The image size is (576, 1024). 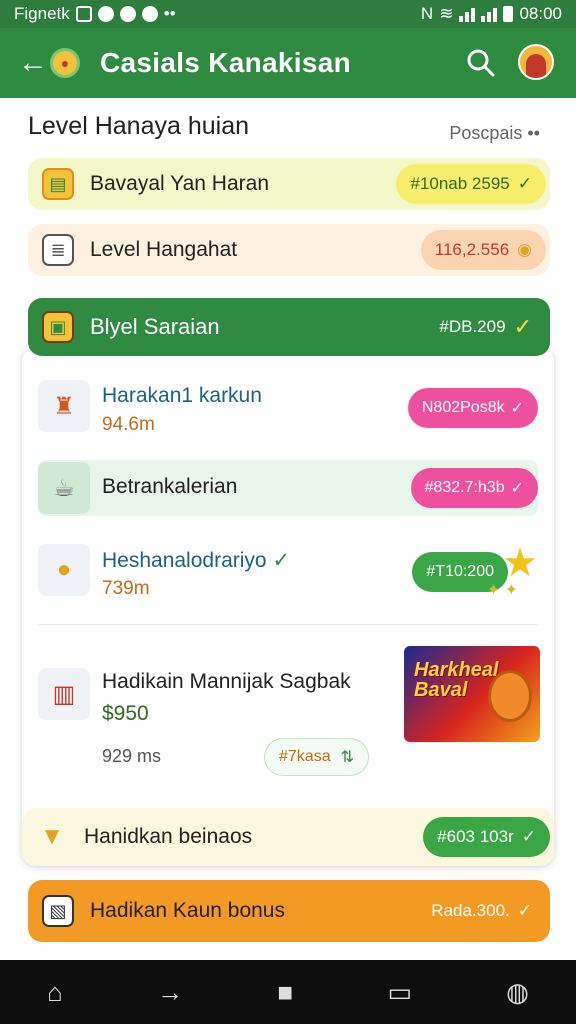 I want to click on confetti-icon: ✦ ✦, so click(x=502, y=590).